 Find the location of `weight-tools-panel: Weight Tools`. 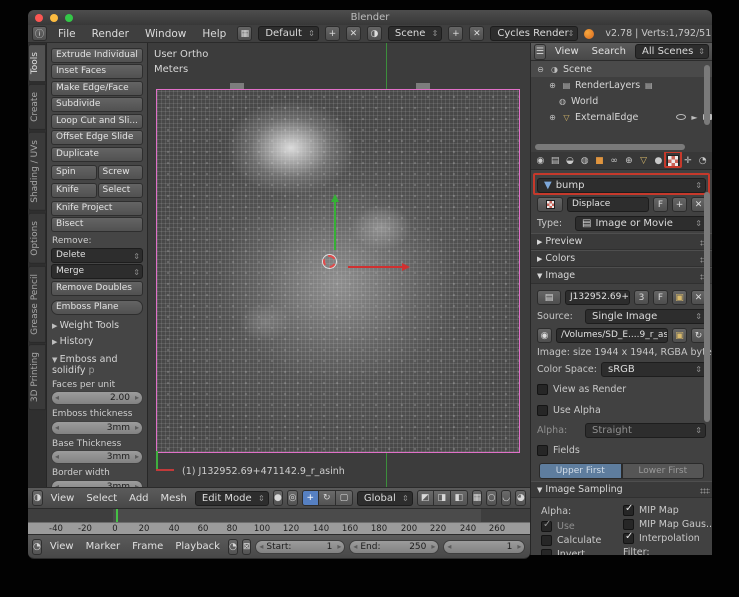

weight-tools-panel: Weight Tools is located at coordinates (97, 325).